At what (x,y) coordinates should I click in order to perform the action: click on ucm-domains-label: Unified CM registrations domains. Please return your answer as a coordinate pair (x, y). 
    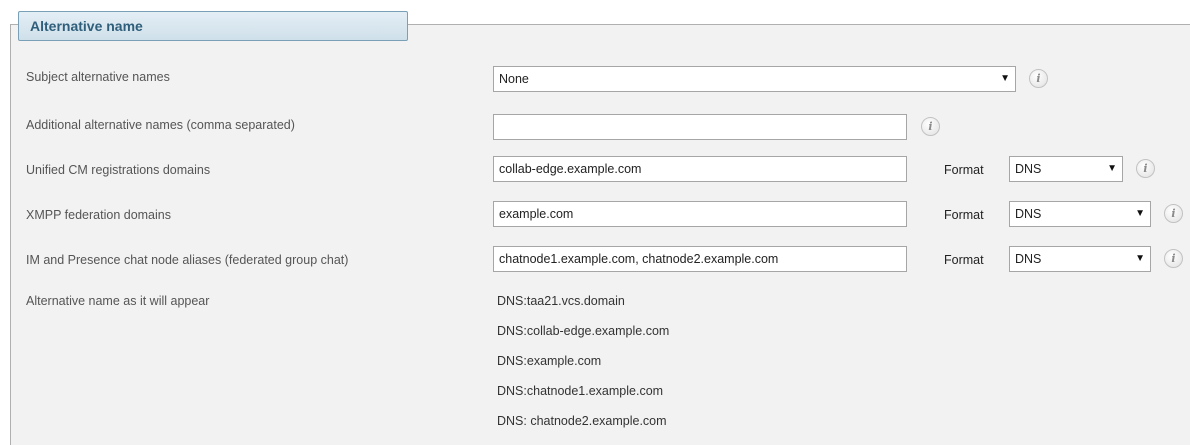
    Looking at the image, I should click on (118, 170).